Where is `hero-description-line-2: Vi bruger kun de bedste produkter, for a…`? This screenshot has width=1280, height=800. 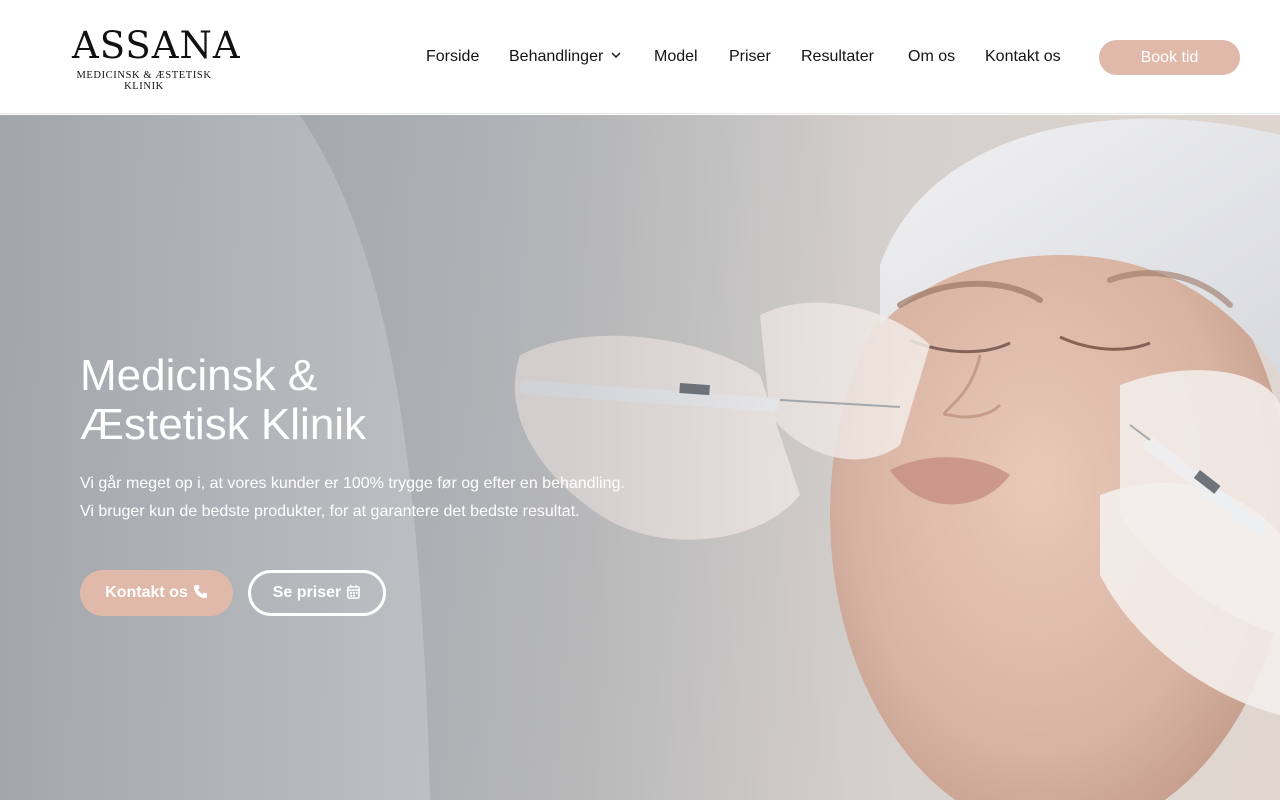 hero-description-line-2: Vi bruger kun de bedste produkter, for a… is located at coordinates (330, 511).